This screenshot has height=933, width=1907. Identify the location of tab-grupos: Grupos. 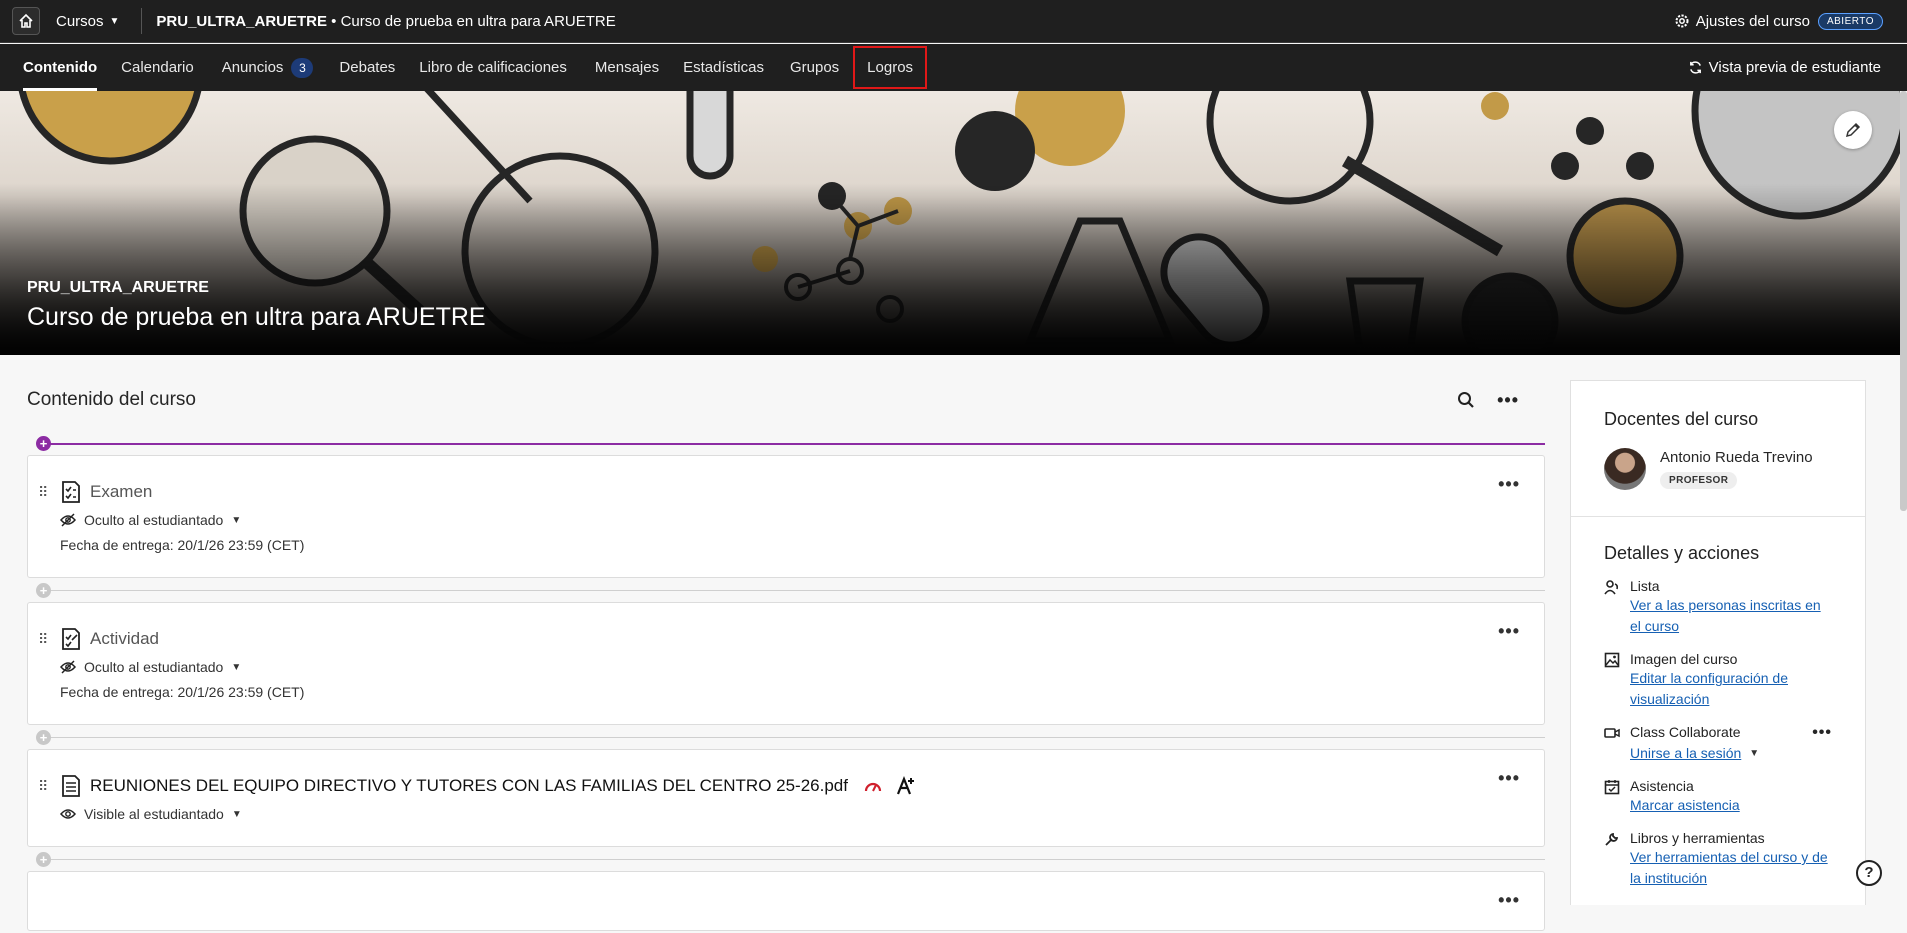
(814, 67).